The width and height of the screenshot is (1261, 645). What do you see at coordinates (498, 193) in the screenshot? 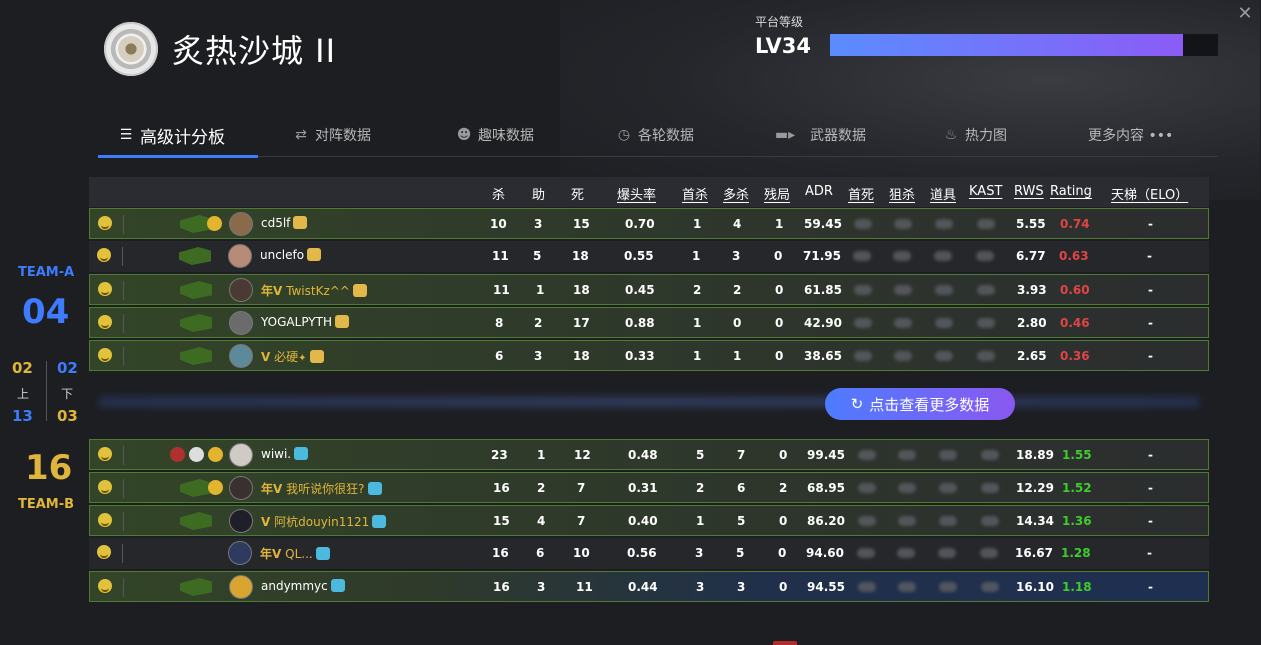
I see `col-kills: 杀` at bounding box center [498, 193].